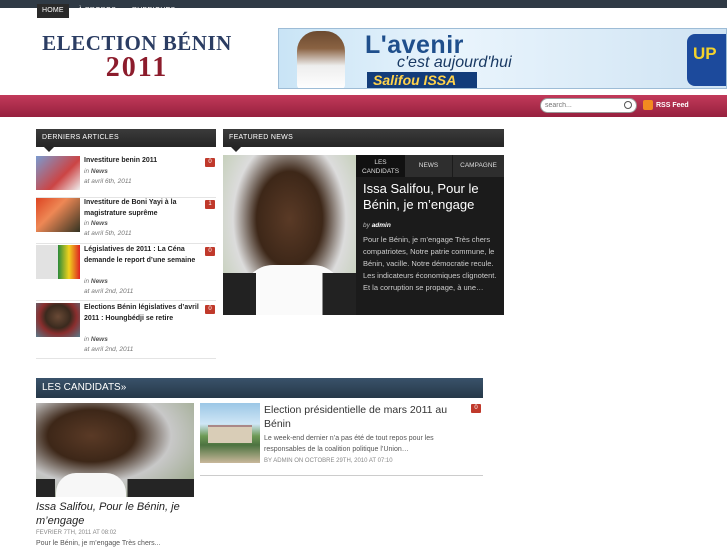 The width and height of the screenshot is (727, 547). I want to click on party-label: UP, so click(705, 53).